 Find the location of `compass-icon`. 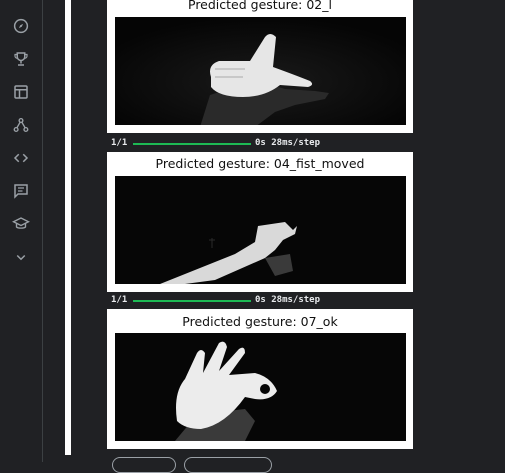

compass-icon is located at coordinates (21, 26).